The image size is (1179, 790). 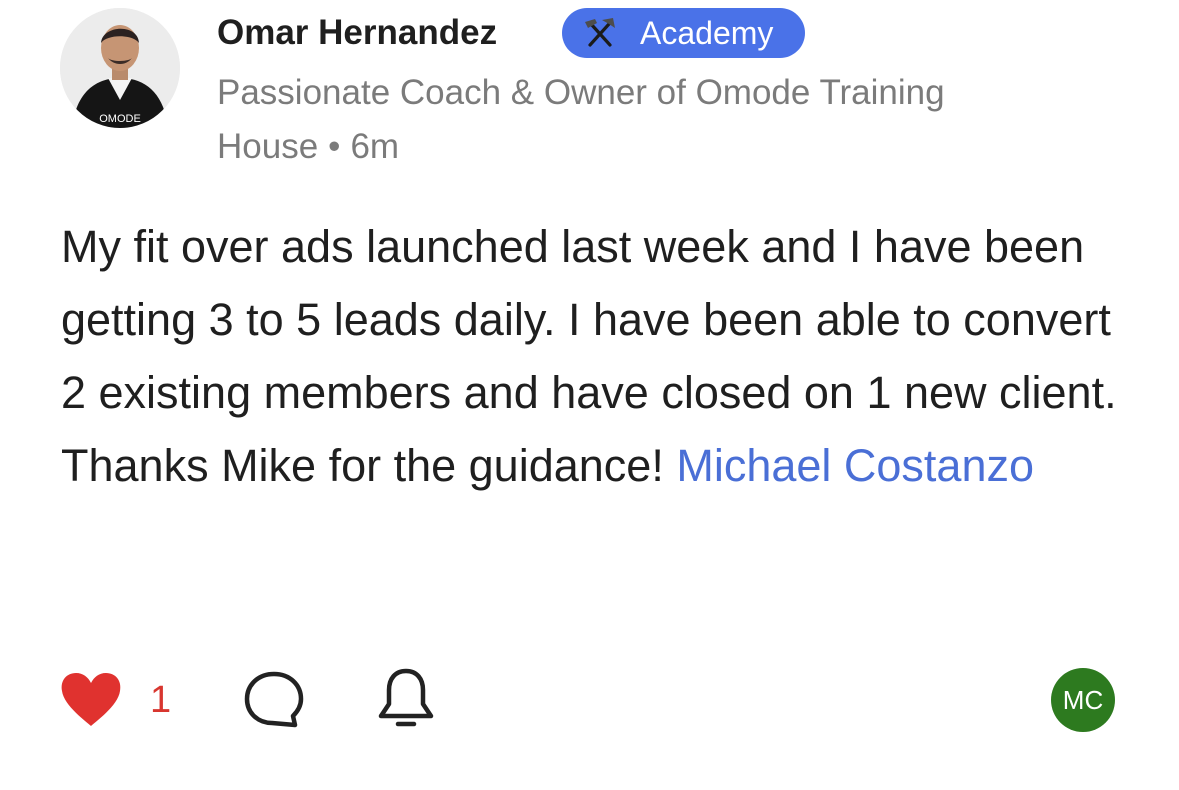 What do you see at coordinates (91, 699) in the screenshot?
I see `heart-icon` at bounding box center [91, 699].